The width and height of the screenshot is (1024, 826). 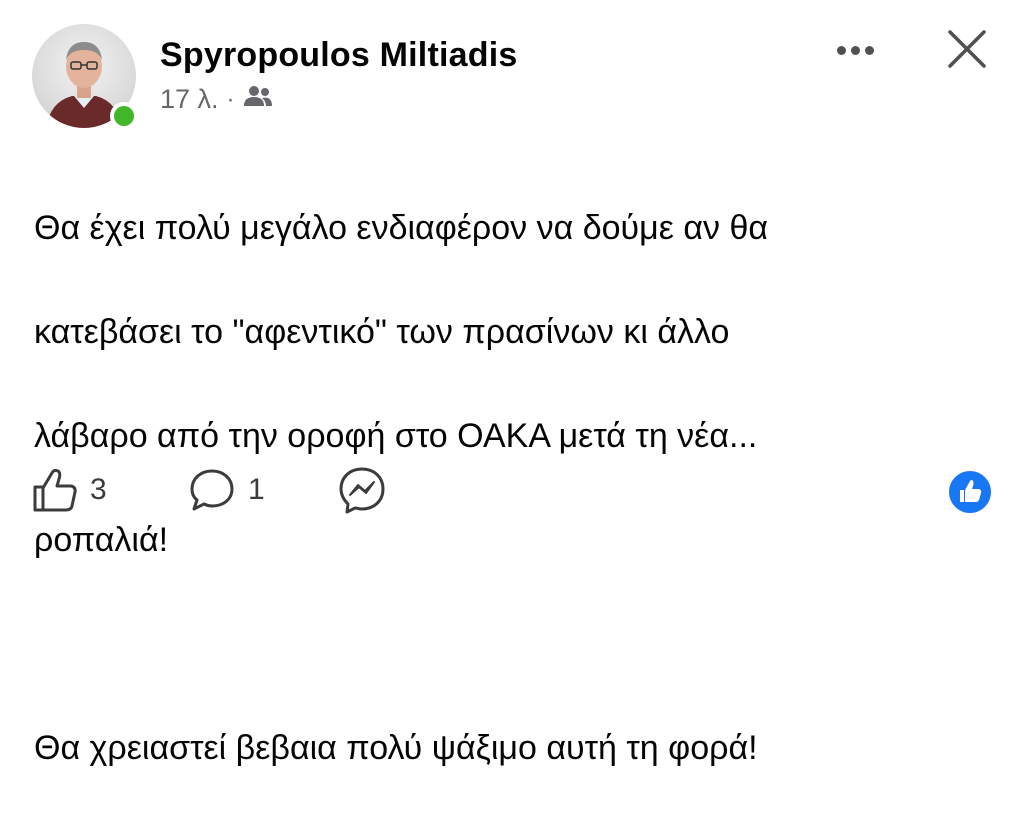 I want to click on like-reaction-icon, so click(x=970, y=492).